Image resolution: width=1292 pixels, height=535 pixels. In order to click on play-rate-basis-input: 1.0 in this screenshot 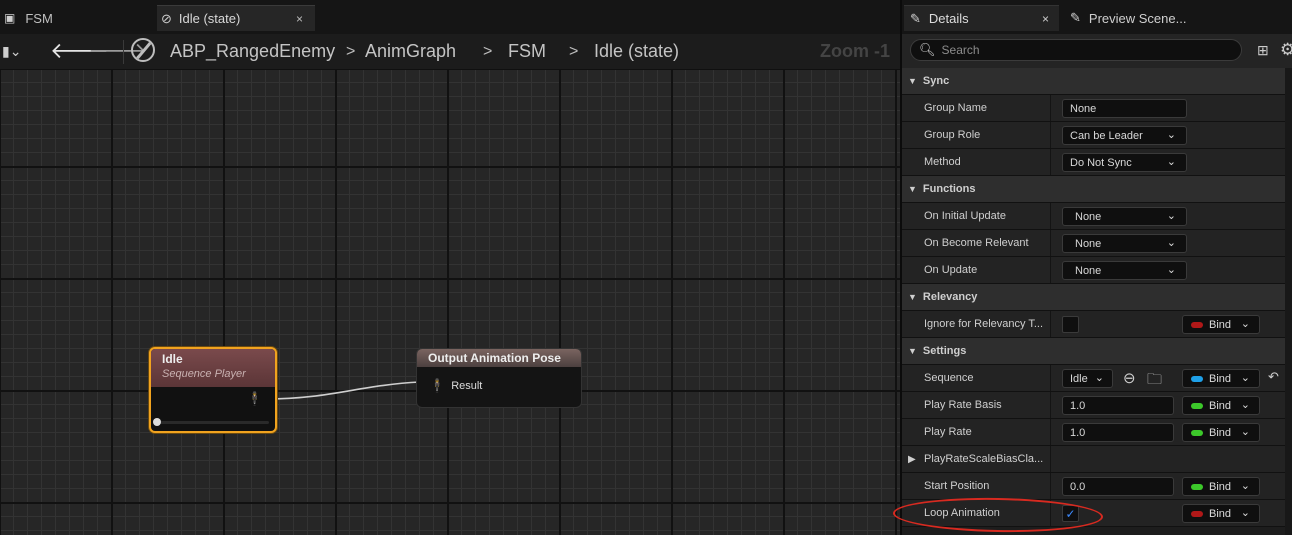, I will do `click(1118, 405)`.